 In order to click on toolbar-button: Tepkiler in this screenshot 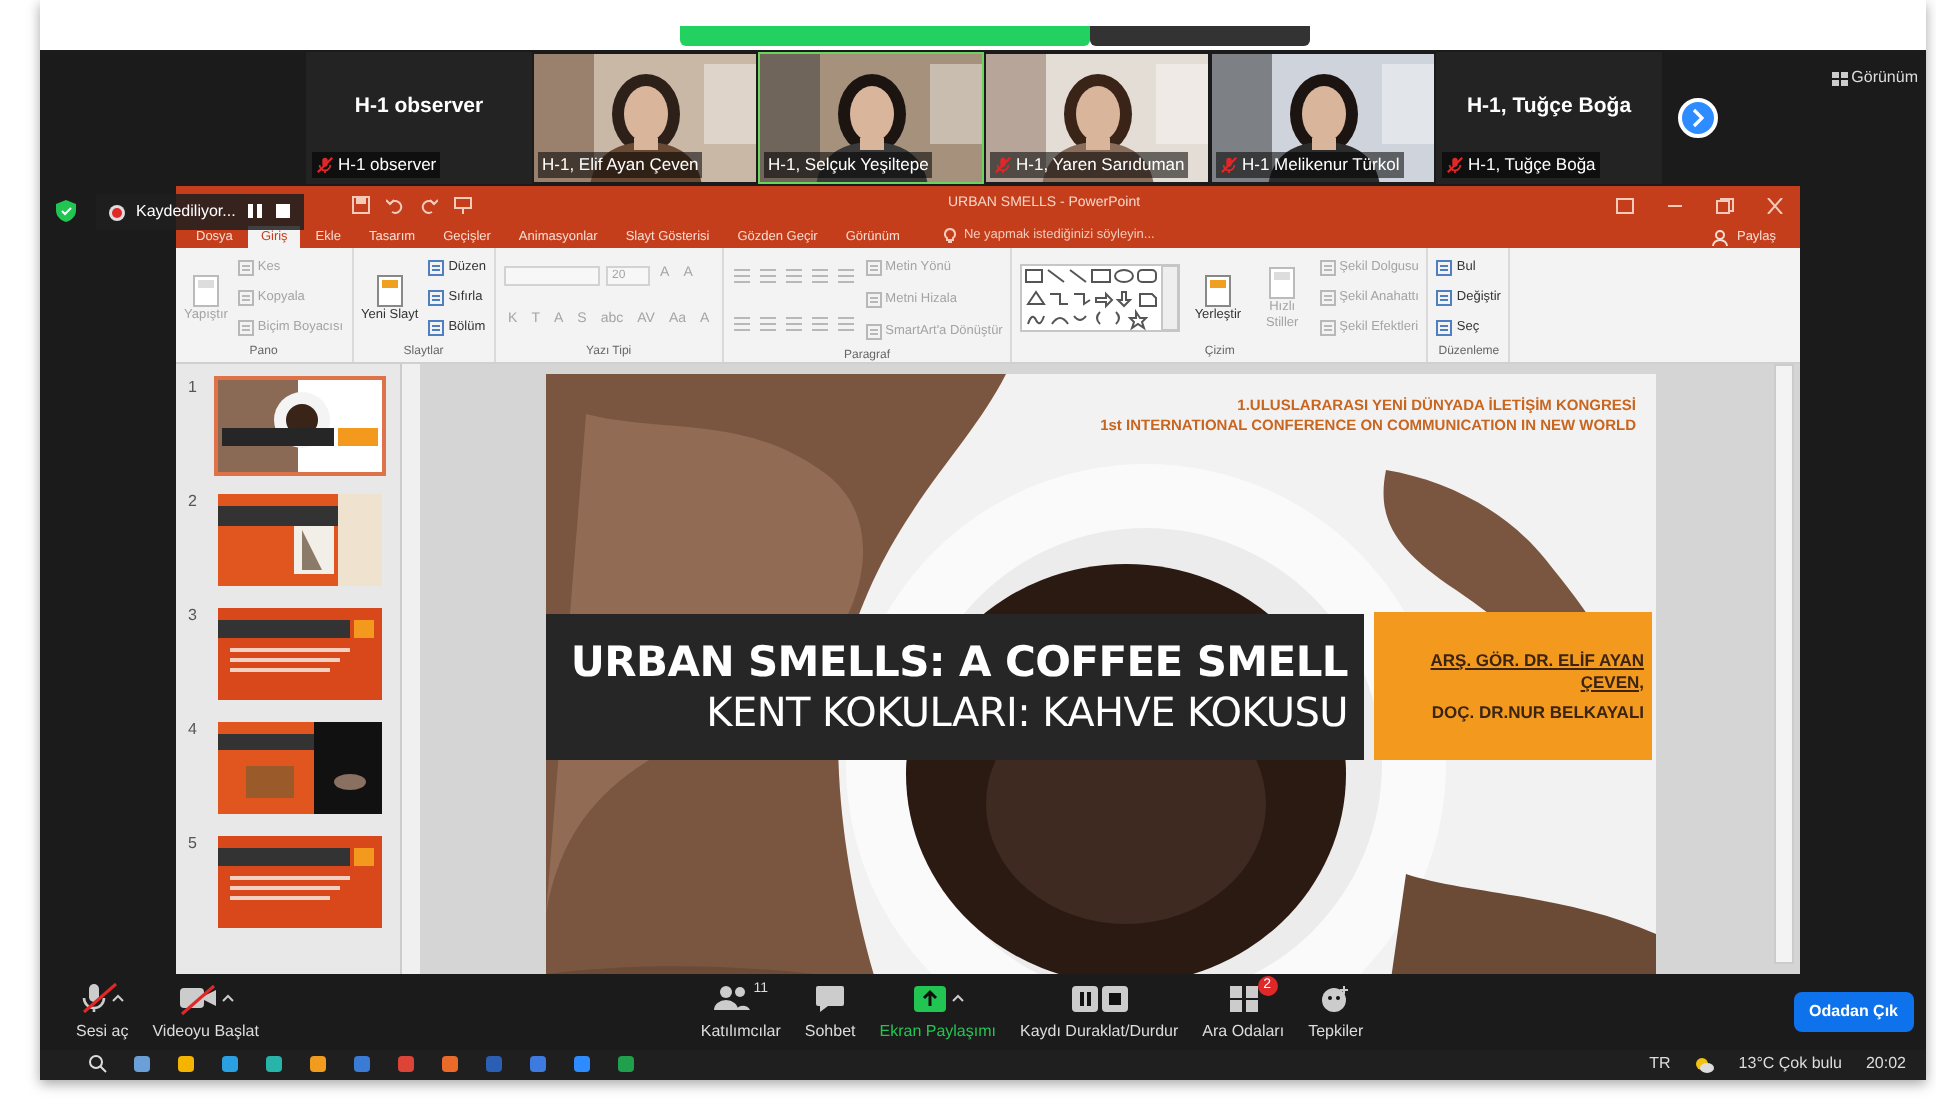, I will do `click(1336, 1012)`.